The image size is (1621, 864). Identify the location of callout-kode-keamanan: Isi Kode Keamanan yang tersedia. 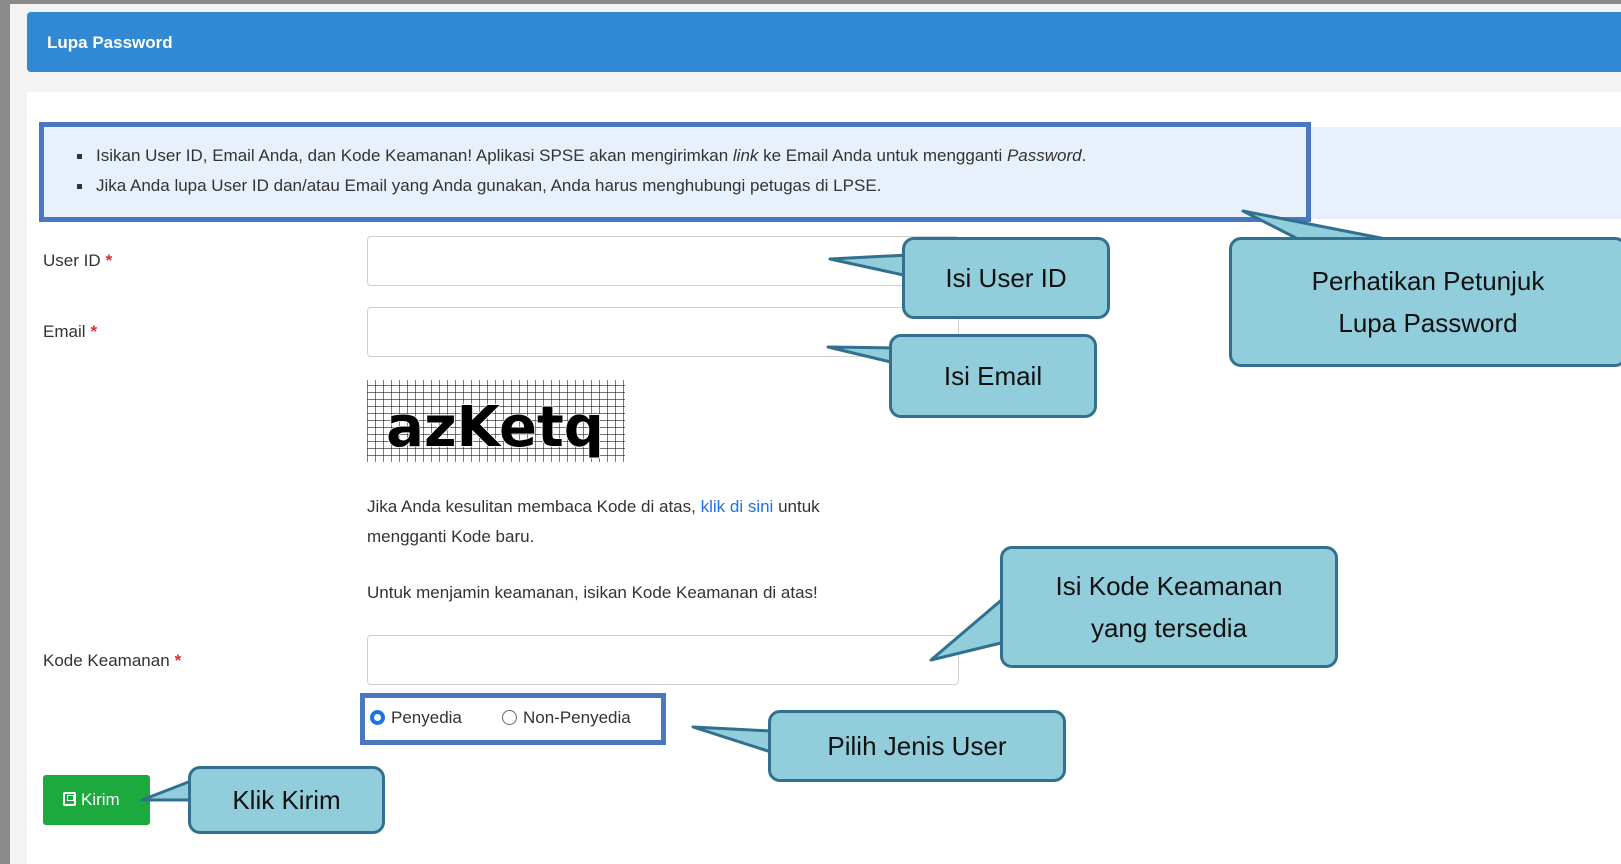
(1169, 607).